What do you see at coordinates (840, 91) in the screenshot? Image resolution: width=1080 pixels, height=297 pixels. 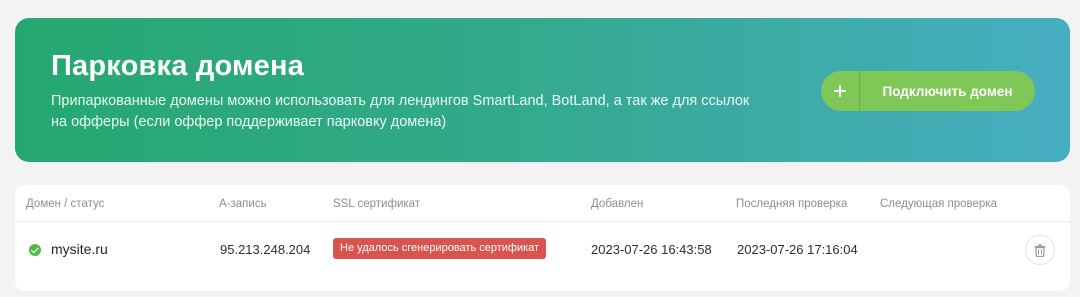 I see `plus-icon` at bounding box center [840, 91].